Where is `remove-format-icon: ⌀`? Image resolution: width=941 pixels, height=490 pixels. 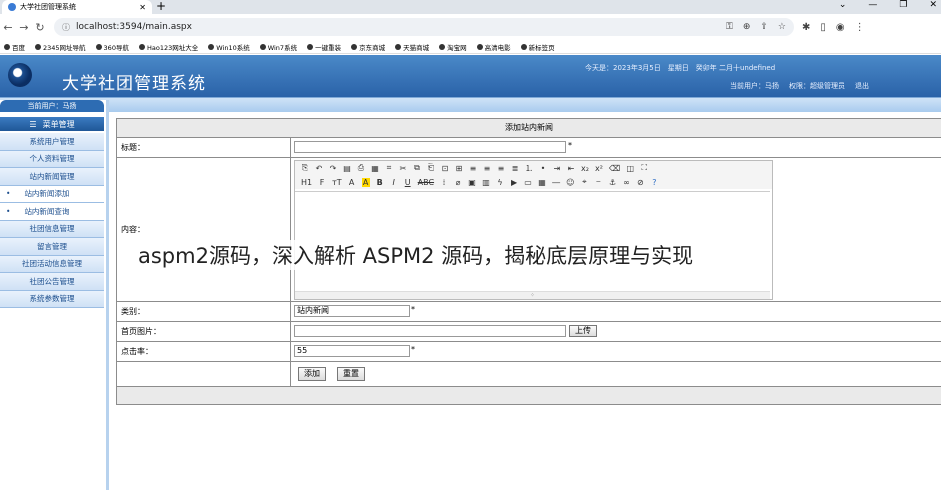 remove-format-icon: ⌀ is located at coordinates (458, 182).